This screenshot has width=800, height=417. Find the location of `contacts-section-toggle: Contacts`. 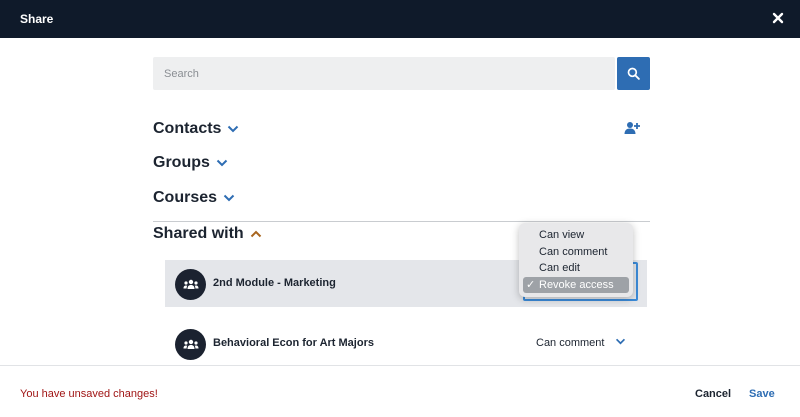

contacts-section-toggle: Contacts is located at coordinates (196, 129).